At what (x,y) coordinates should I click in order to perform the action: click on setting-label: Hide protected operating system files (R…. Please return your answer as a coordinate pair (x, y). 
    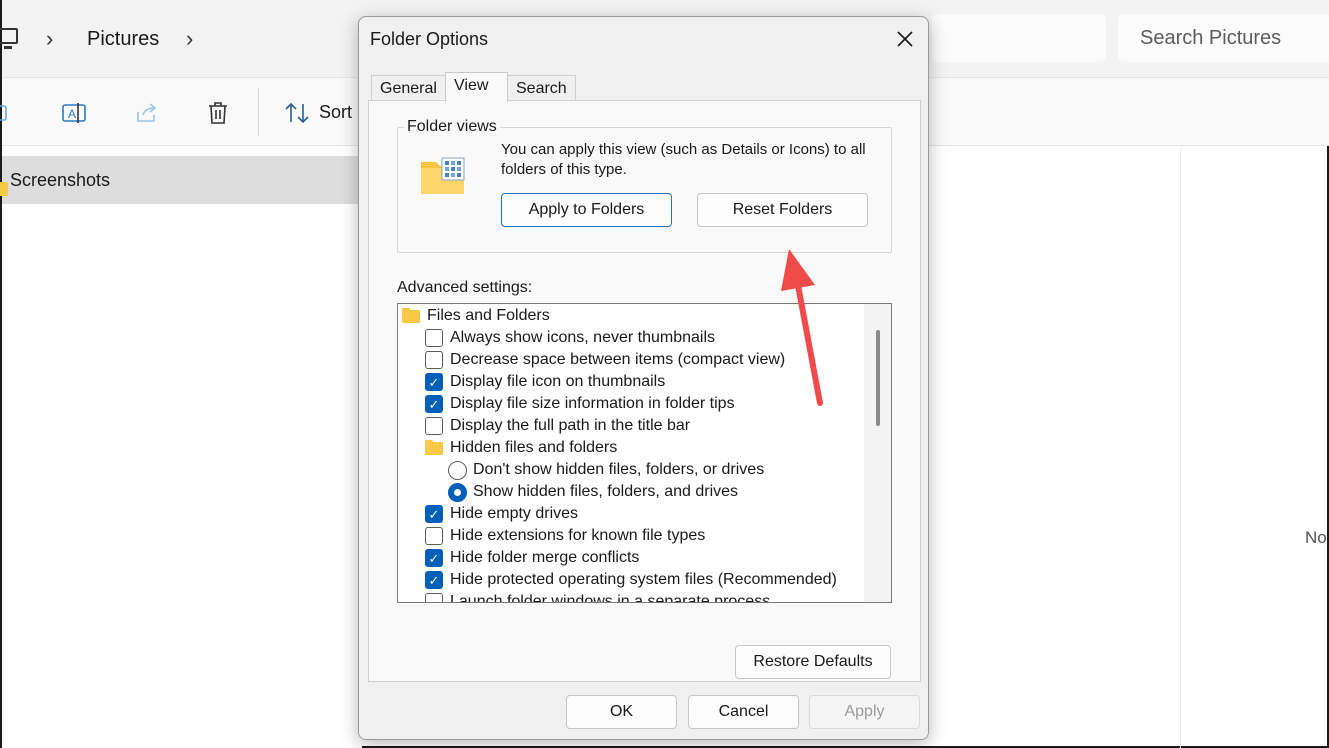
    Looking at the image, I should click on (643, 579).